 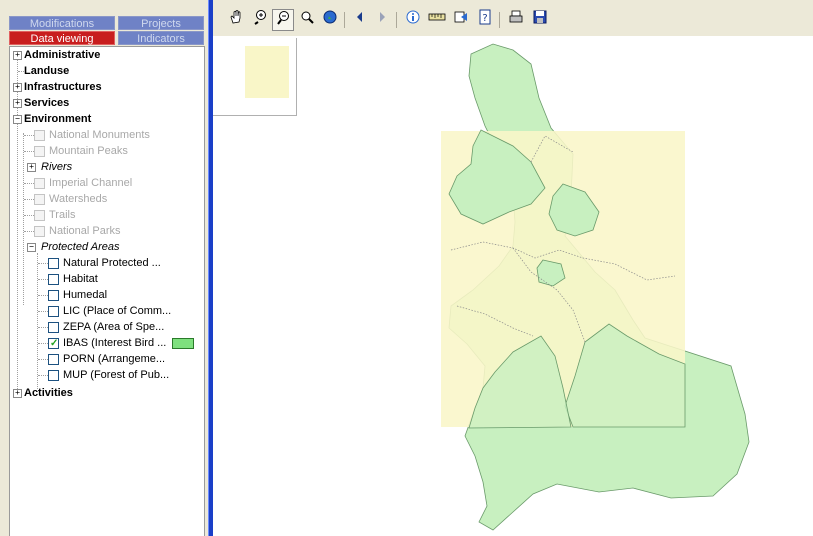 What do you see at coordinates (382, 20) in the screenshot?
I see `forward-arrow-icon` at bounding box center [382, 20].